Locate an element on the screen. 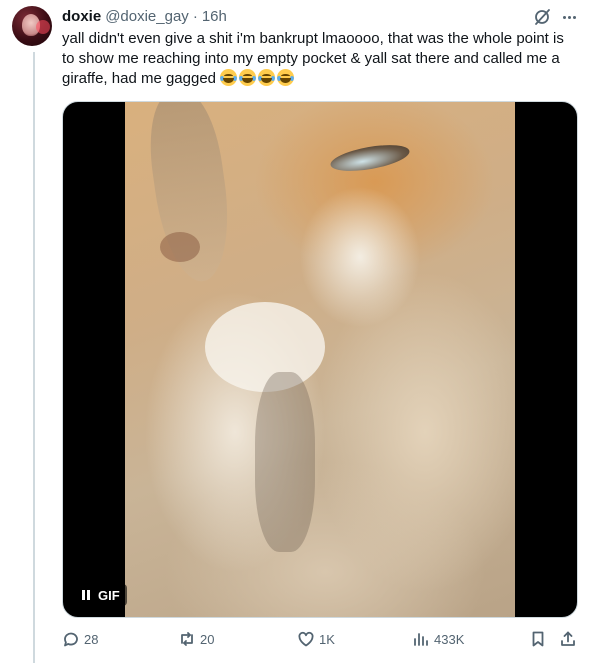 Image resolution: width=590 pixels, height=663 pixels. views-button: 433K is located at coordinates (438, 639).